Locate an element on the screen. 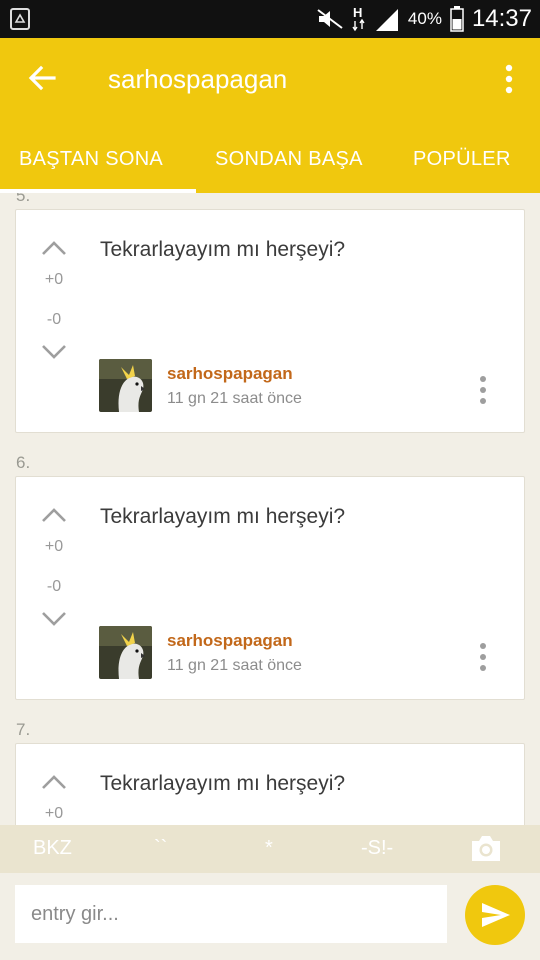  send-button is located at coordinates (495, 915).